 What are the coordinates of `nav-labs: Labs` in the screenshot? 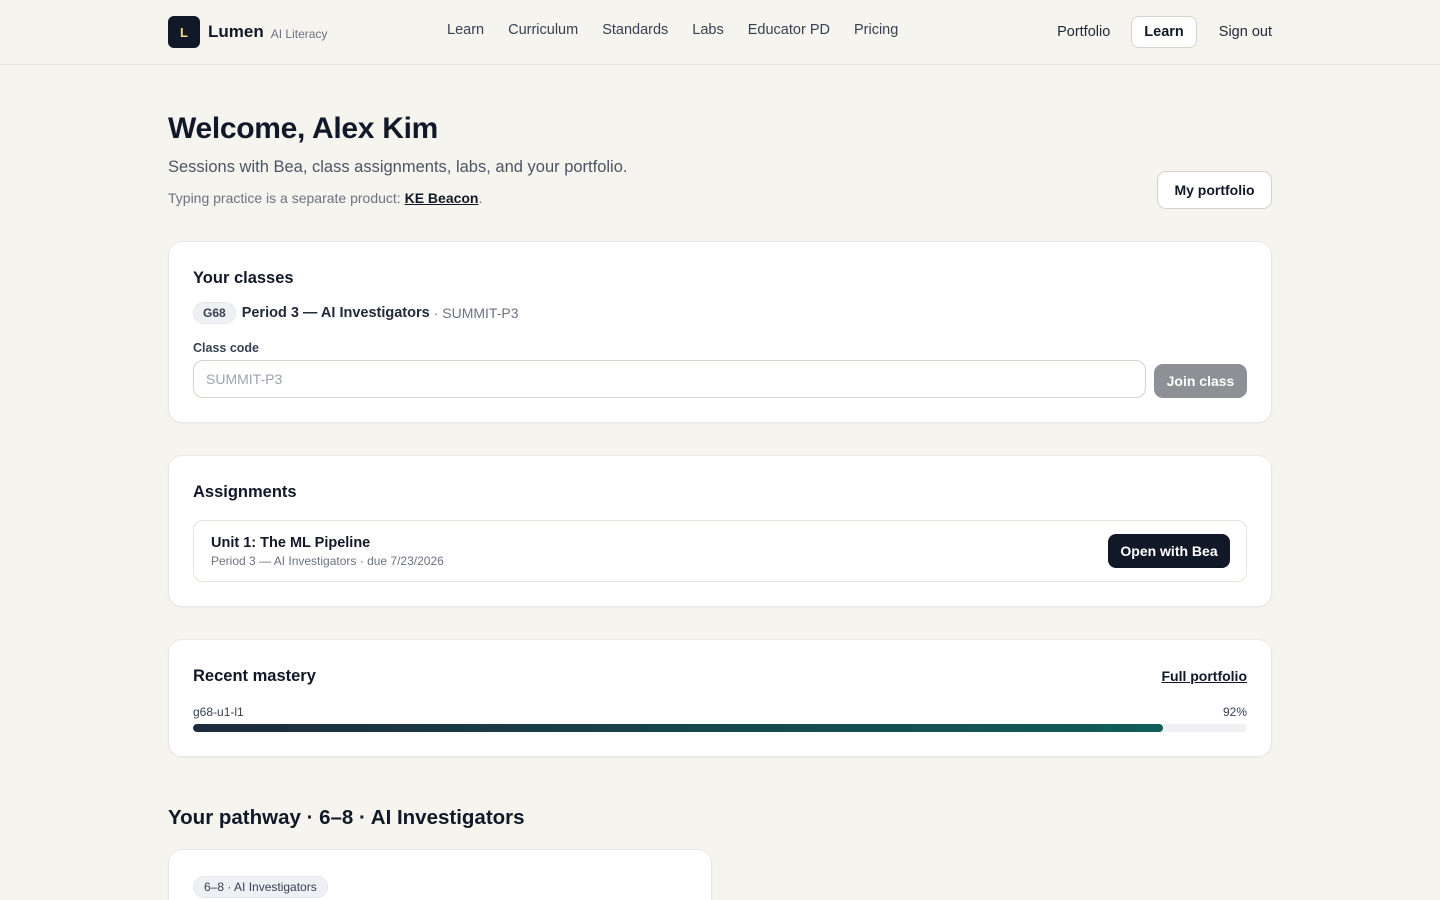 It's located at (707, 30).